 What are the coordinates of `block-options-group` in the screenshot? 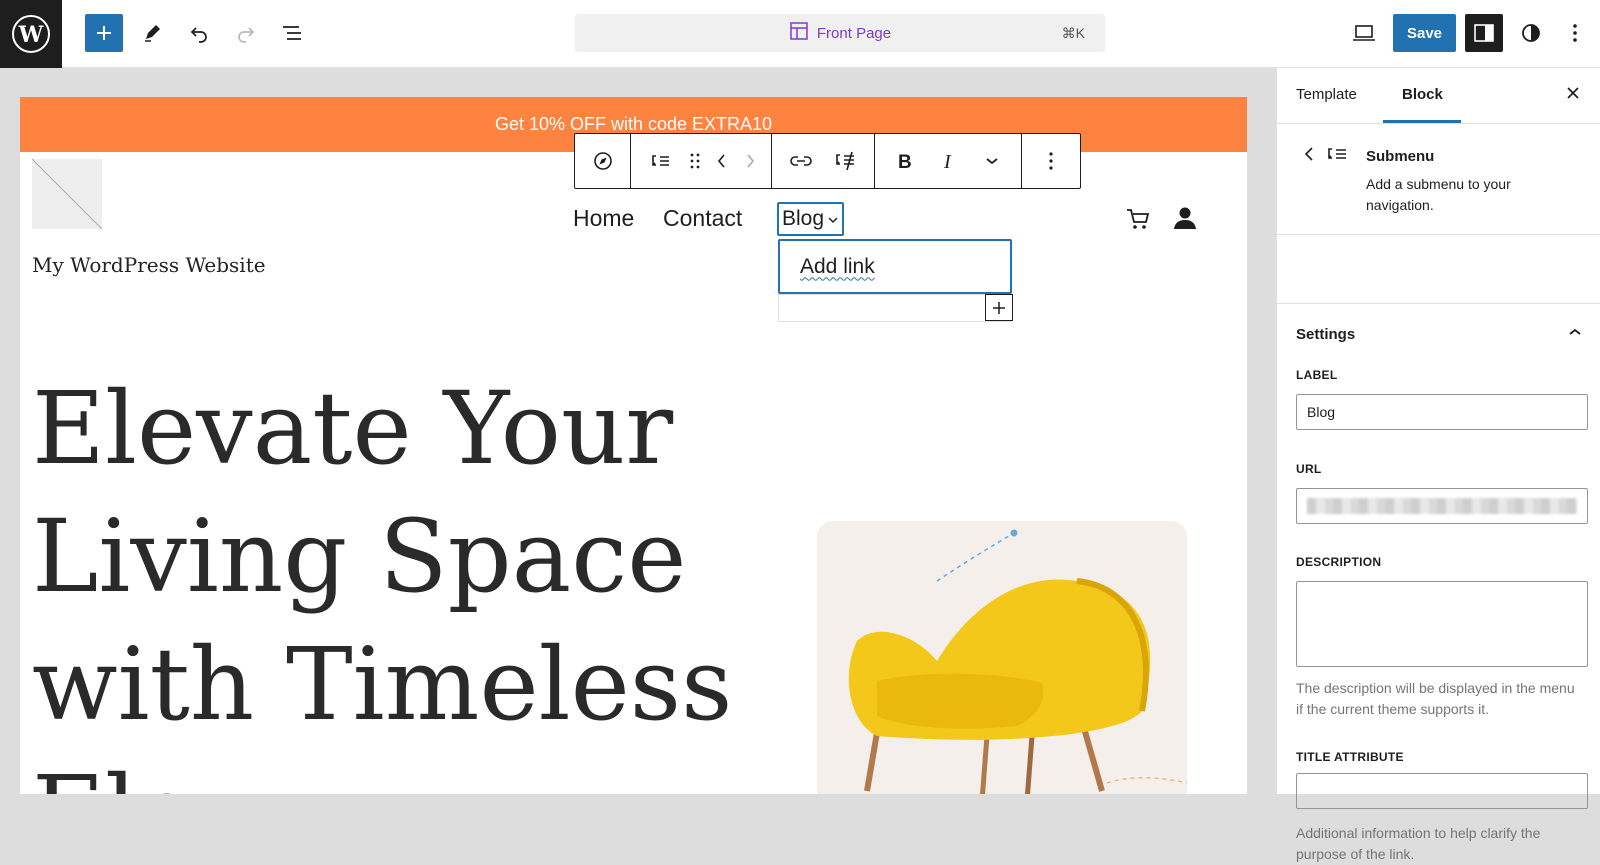 It's located at (1051, 161).